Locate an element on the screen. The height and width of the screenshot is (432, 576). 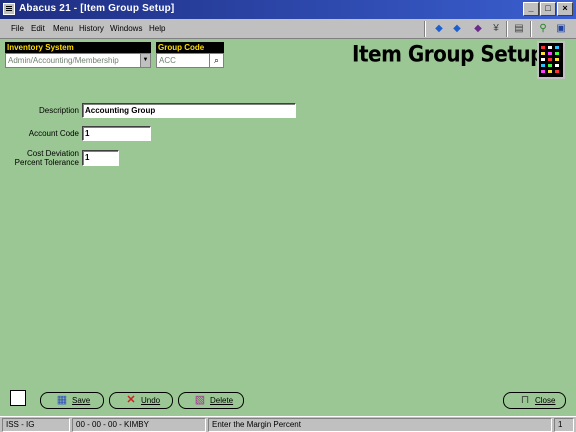
close-window-button: × is located at coordinates (565, 9).